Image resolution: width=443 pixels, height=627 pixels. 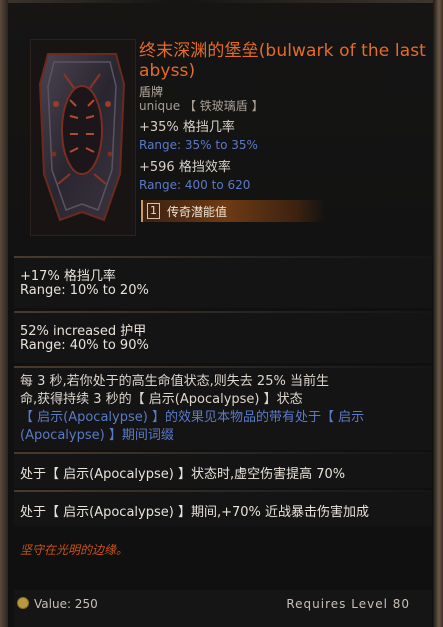 What do you see at coordinates (197, 212) in the screenshot?
I see `legendary-potential-label: 传奇潜能值` at bounding box center [197, 212].